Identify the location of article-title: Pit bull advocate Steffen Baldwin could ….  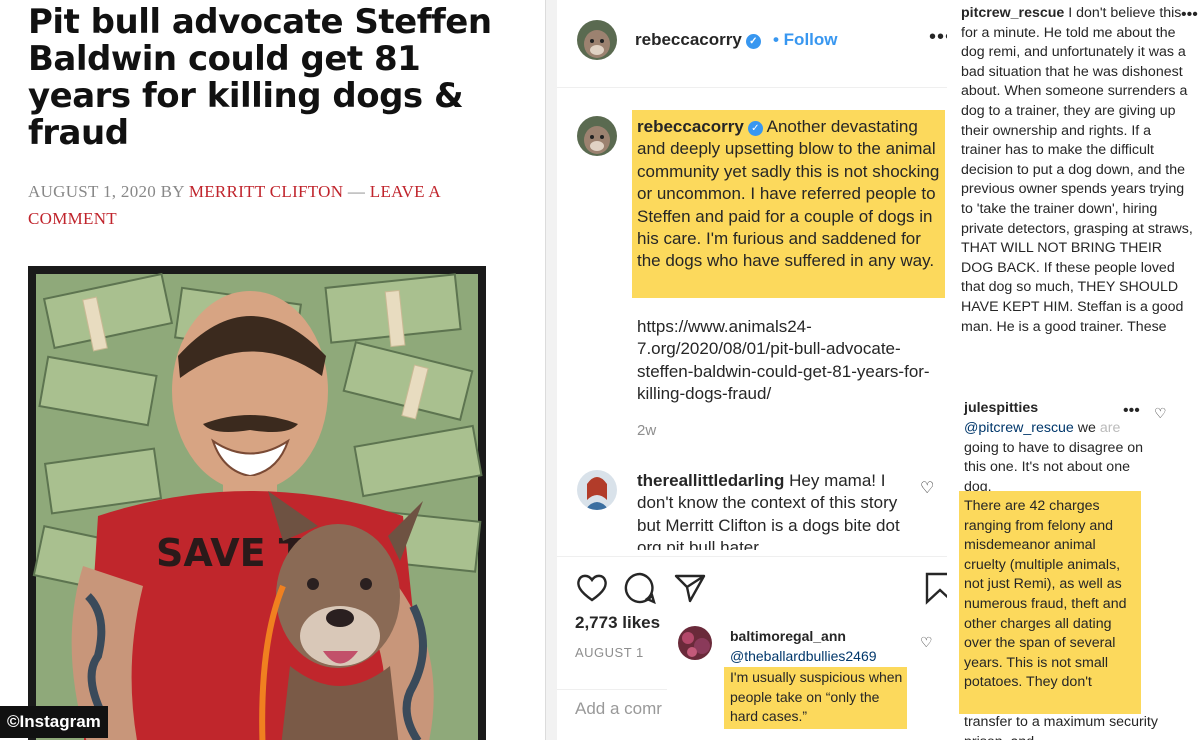
(260, 77).